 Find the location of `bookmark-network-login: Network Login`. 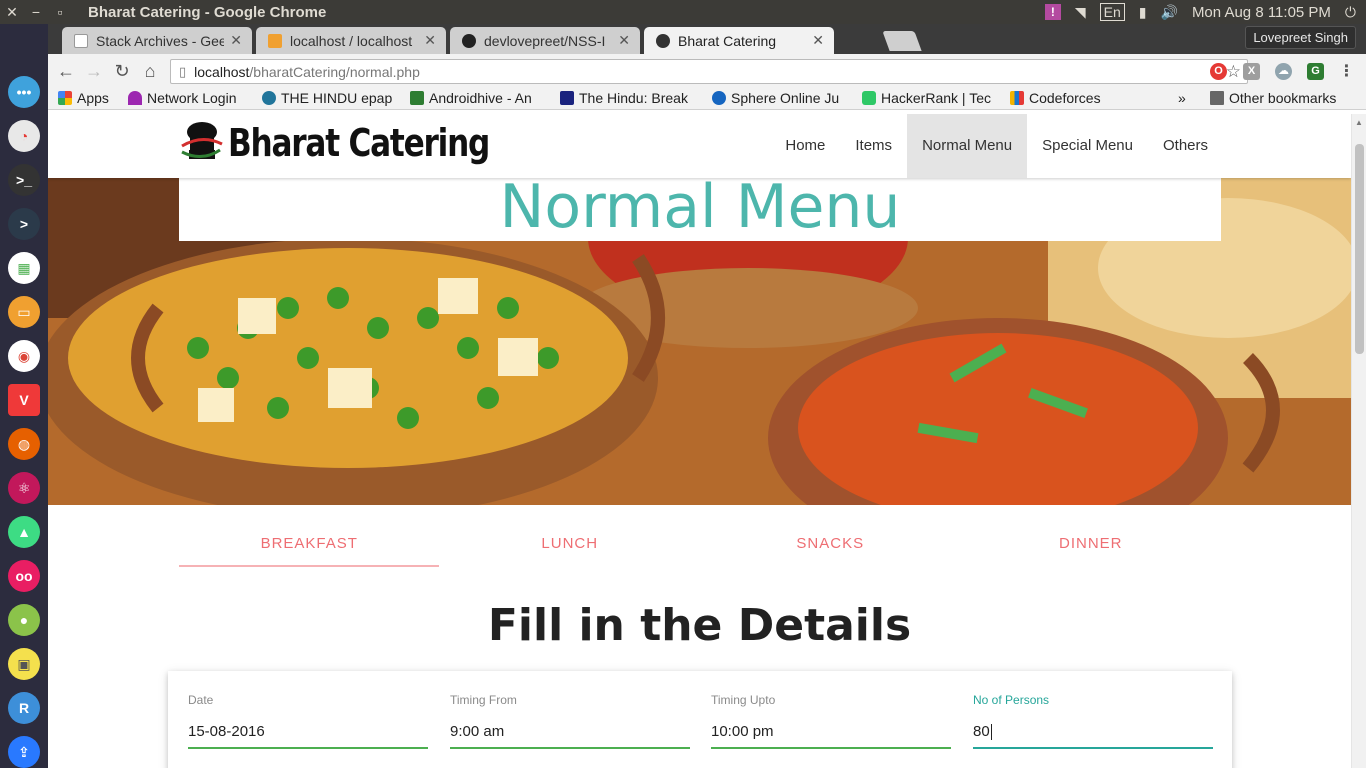

bookmark-network-login: Network Login is located at coordinates (193, 98).